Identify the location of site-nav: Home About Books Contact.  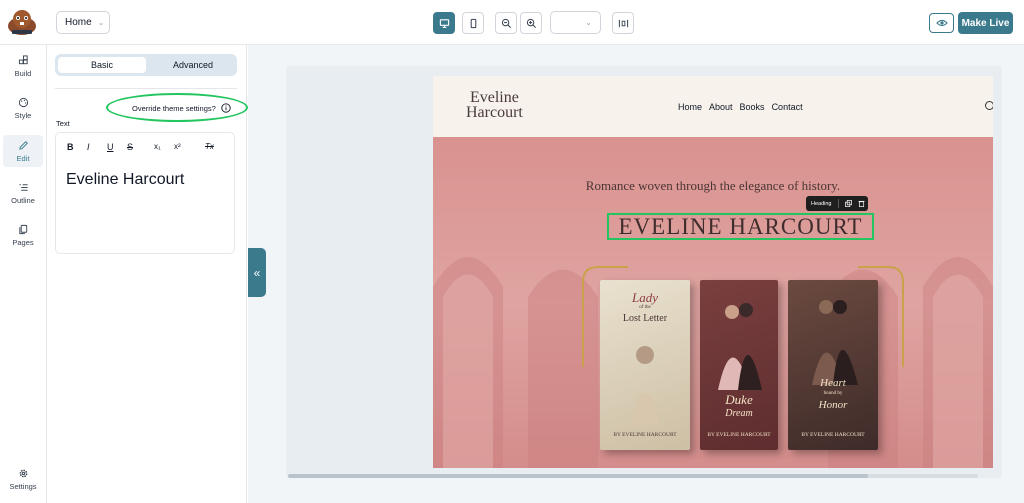
(740, 107).